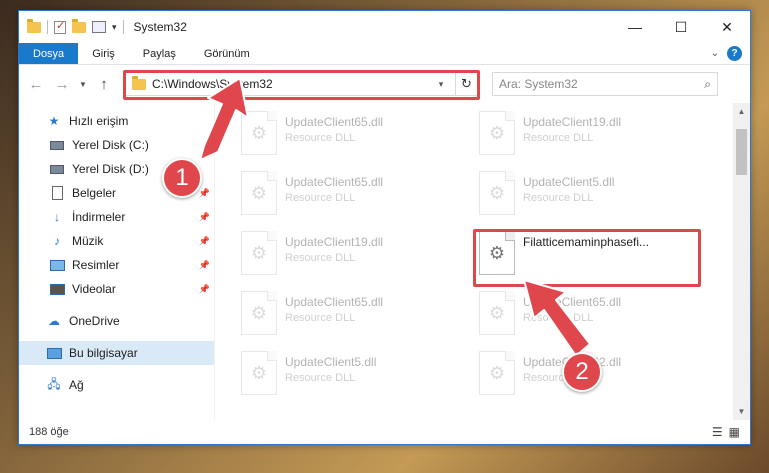 Image resolution: width=769 pixels, height=473 pixels. I want to click on tab-dosya: Dosya, so click(49, 53).